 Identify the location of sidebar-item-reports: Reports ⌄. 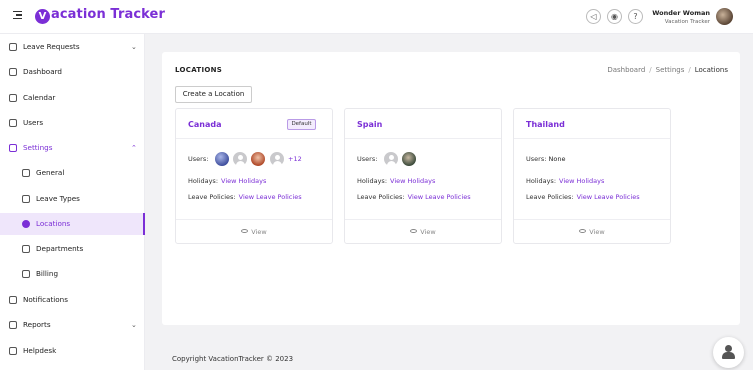
(72, 325).